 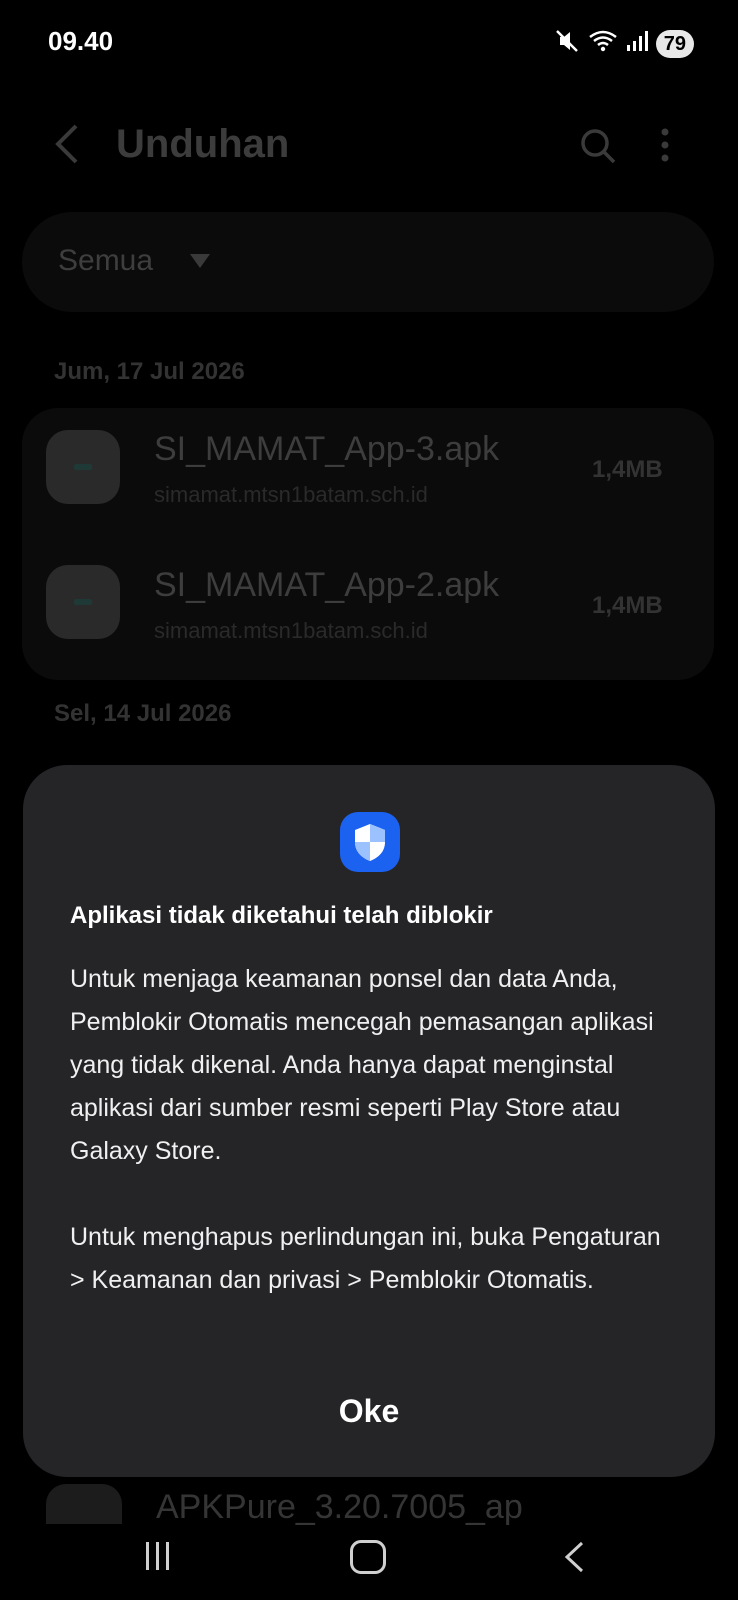 I want to click on section-date: Jum, 17 Jul 2026, so click(x=149, y=371).